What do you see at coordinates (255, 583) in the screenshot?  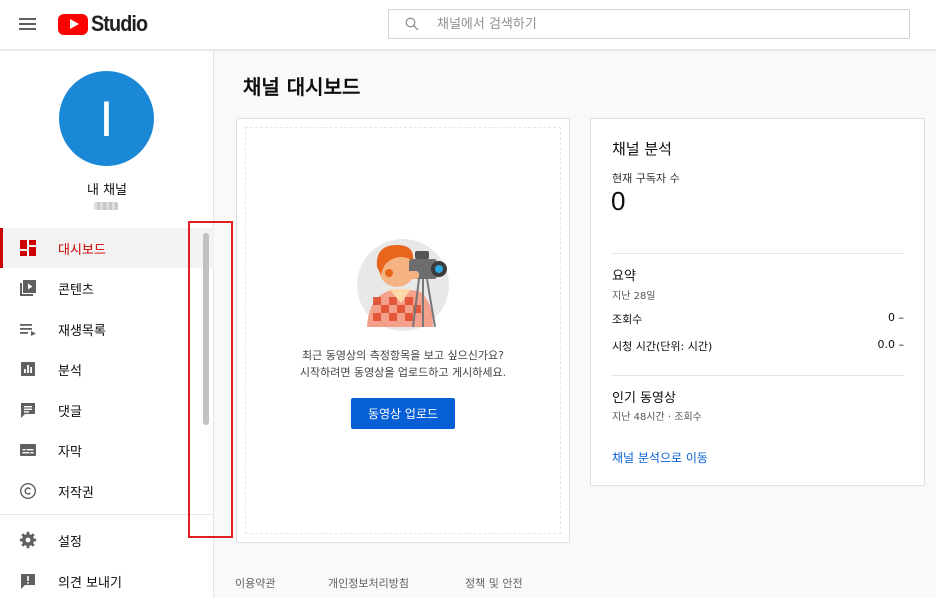 I see `footer-link-terms: 이용약관` at bounding box center [255, 583].